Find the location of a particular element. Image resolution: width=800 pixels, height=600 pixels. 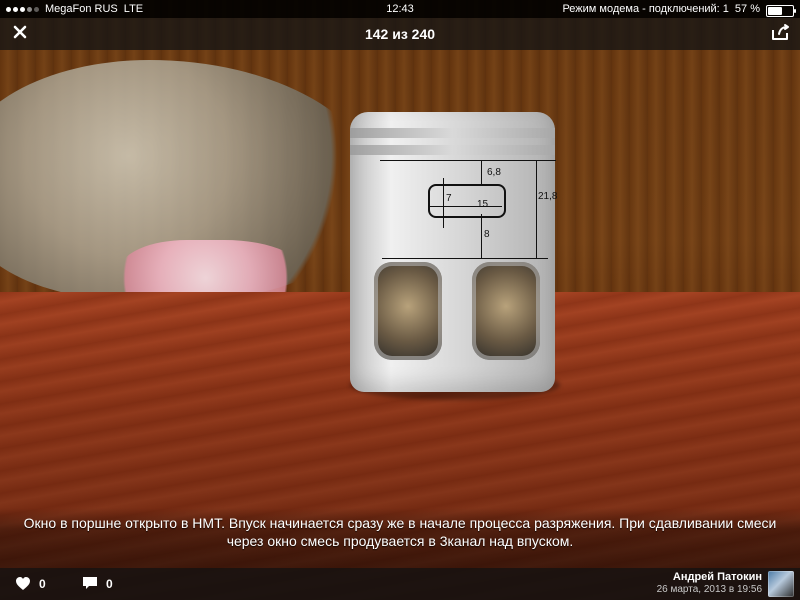

author-name: Андрей Патокин is located at coordinates (717, 577).